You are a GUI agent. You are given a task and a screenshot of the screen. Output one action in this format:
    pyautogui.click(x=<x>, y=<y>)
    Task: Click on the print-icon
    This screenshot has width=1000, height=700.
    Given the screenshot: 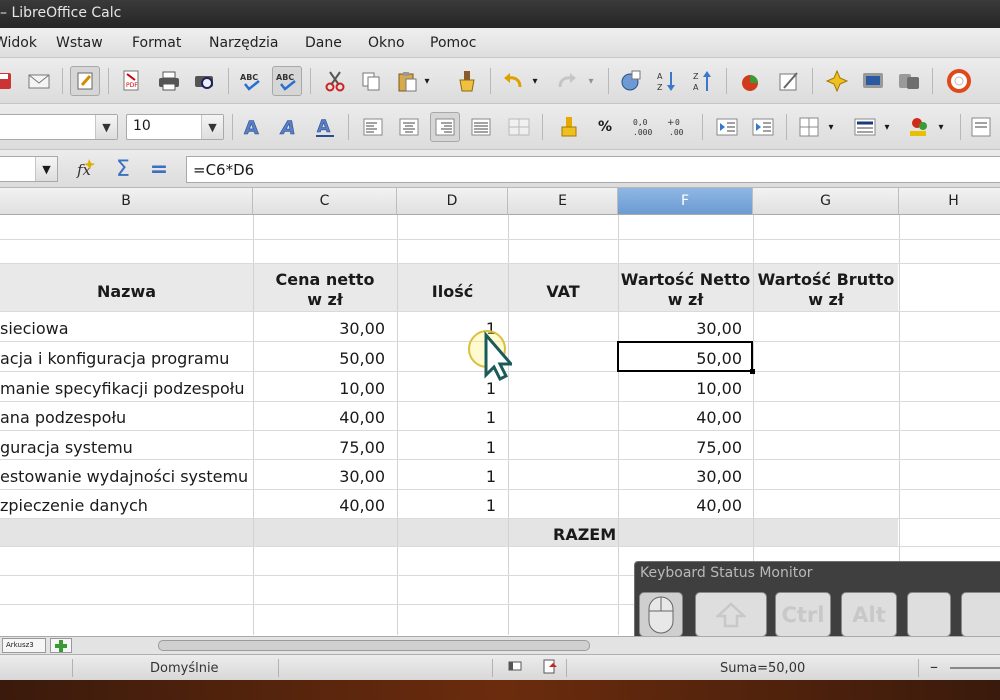 What is the action you would take?
    pyautogui.click(x=169, y=81)
    